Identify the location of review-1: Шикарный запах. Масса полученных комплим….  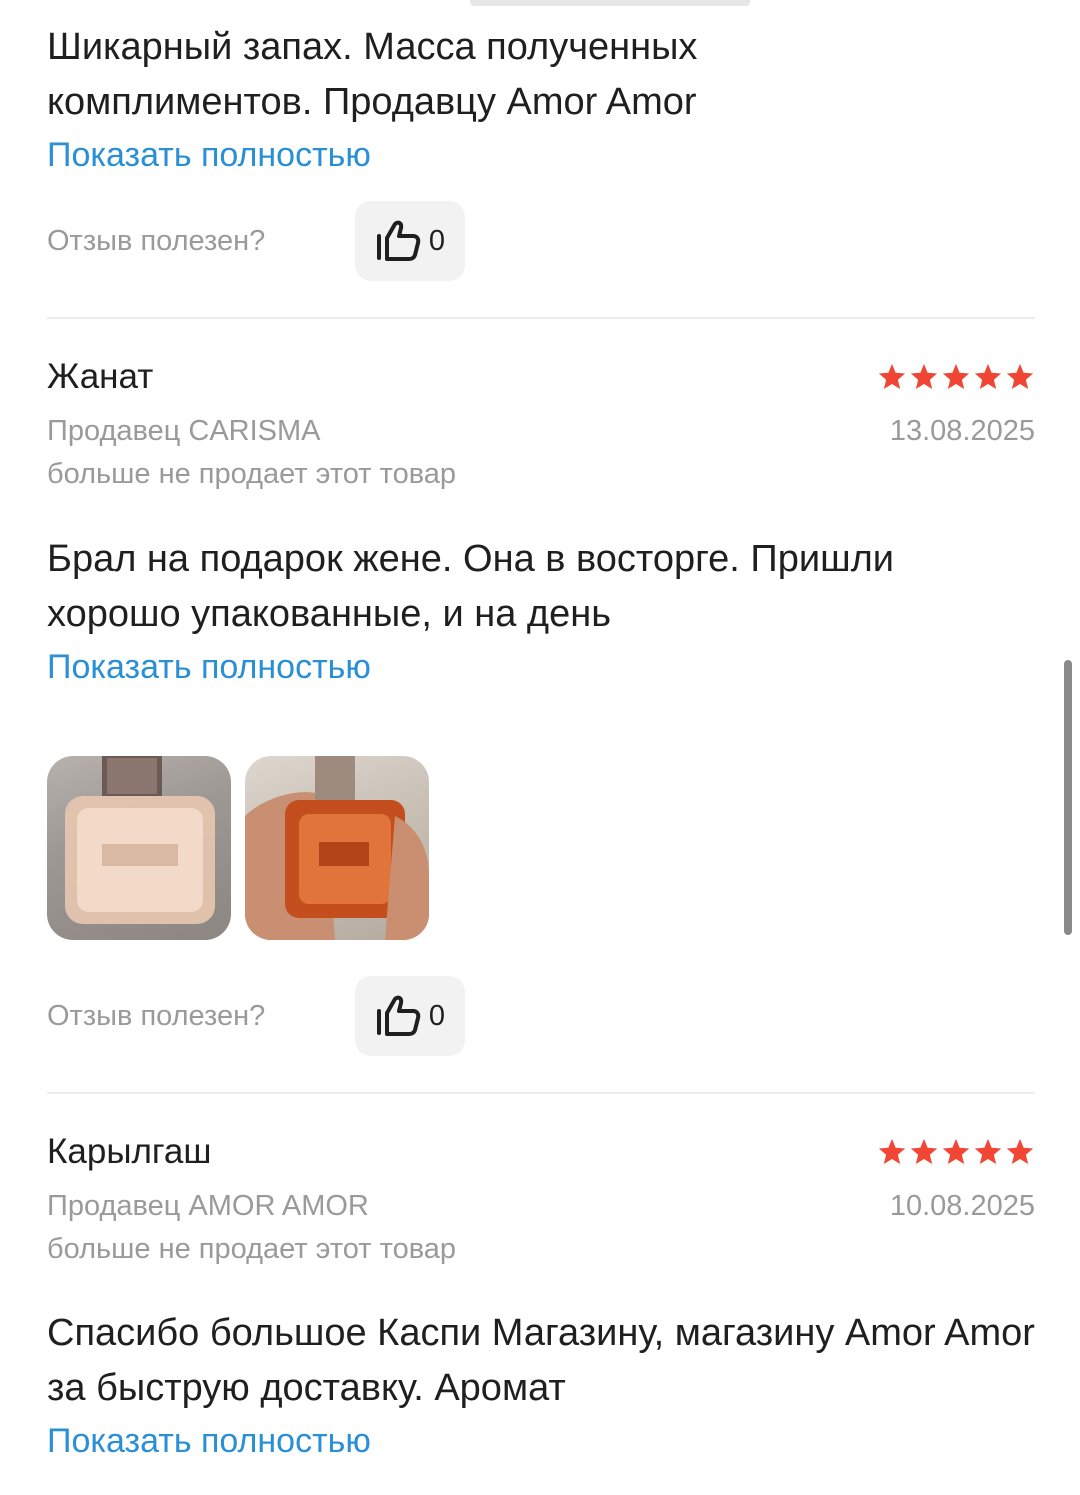
(541, 100).